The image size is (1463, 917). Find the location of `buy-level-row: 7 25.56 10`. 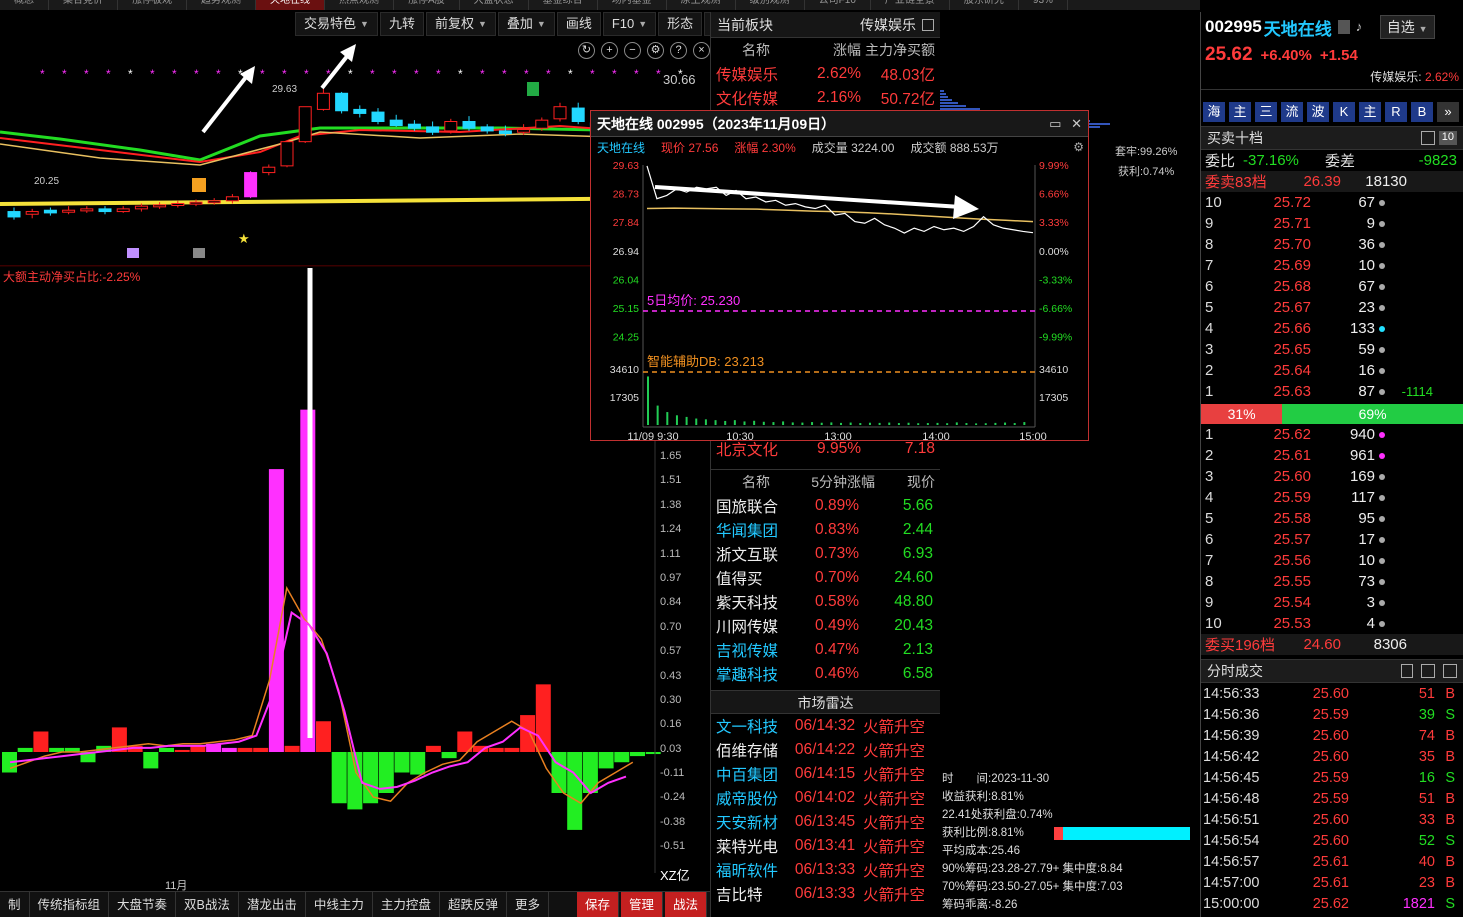

buy-level-row: 7 25.56 10 is located at coordinates (1332, 560).